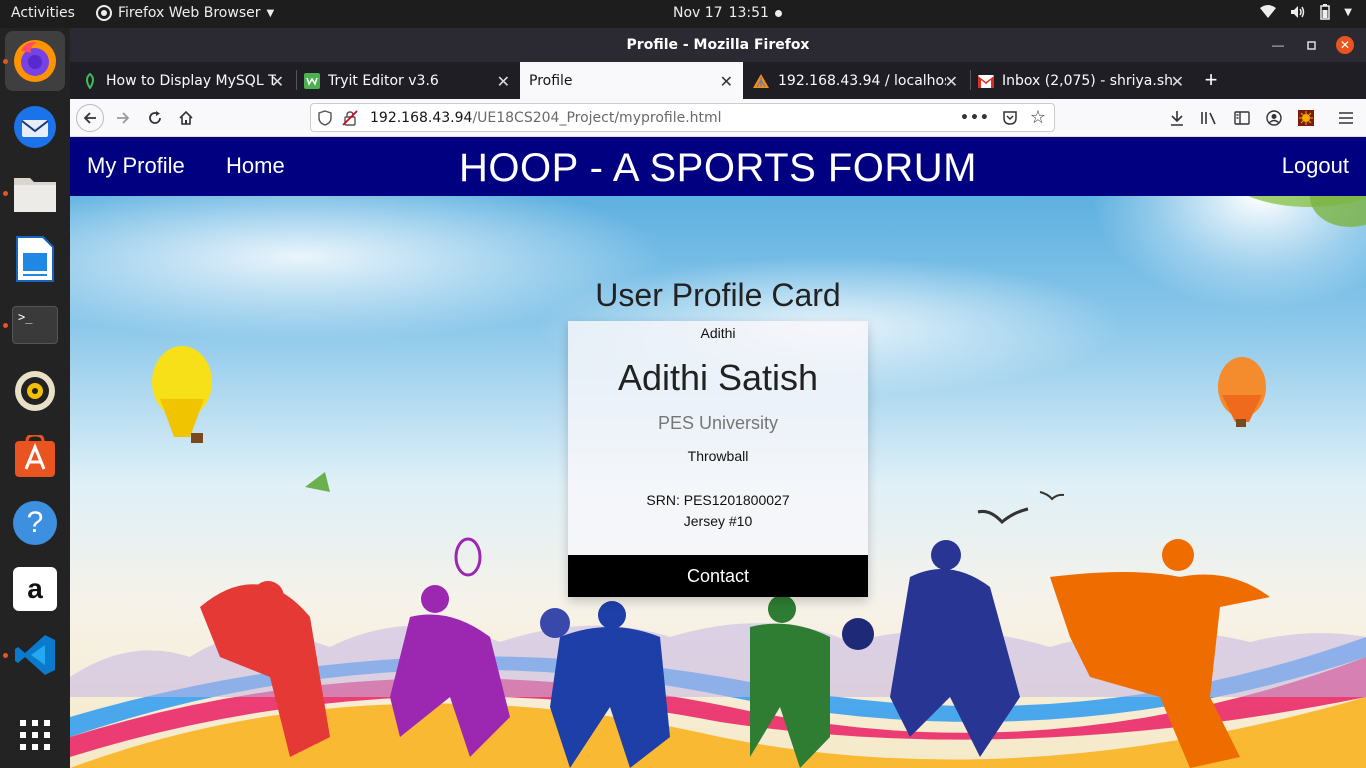  I want to click on tab-profile: Profile ✕, so click(631, 80).